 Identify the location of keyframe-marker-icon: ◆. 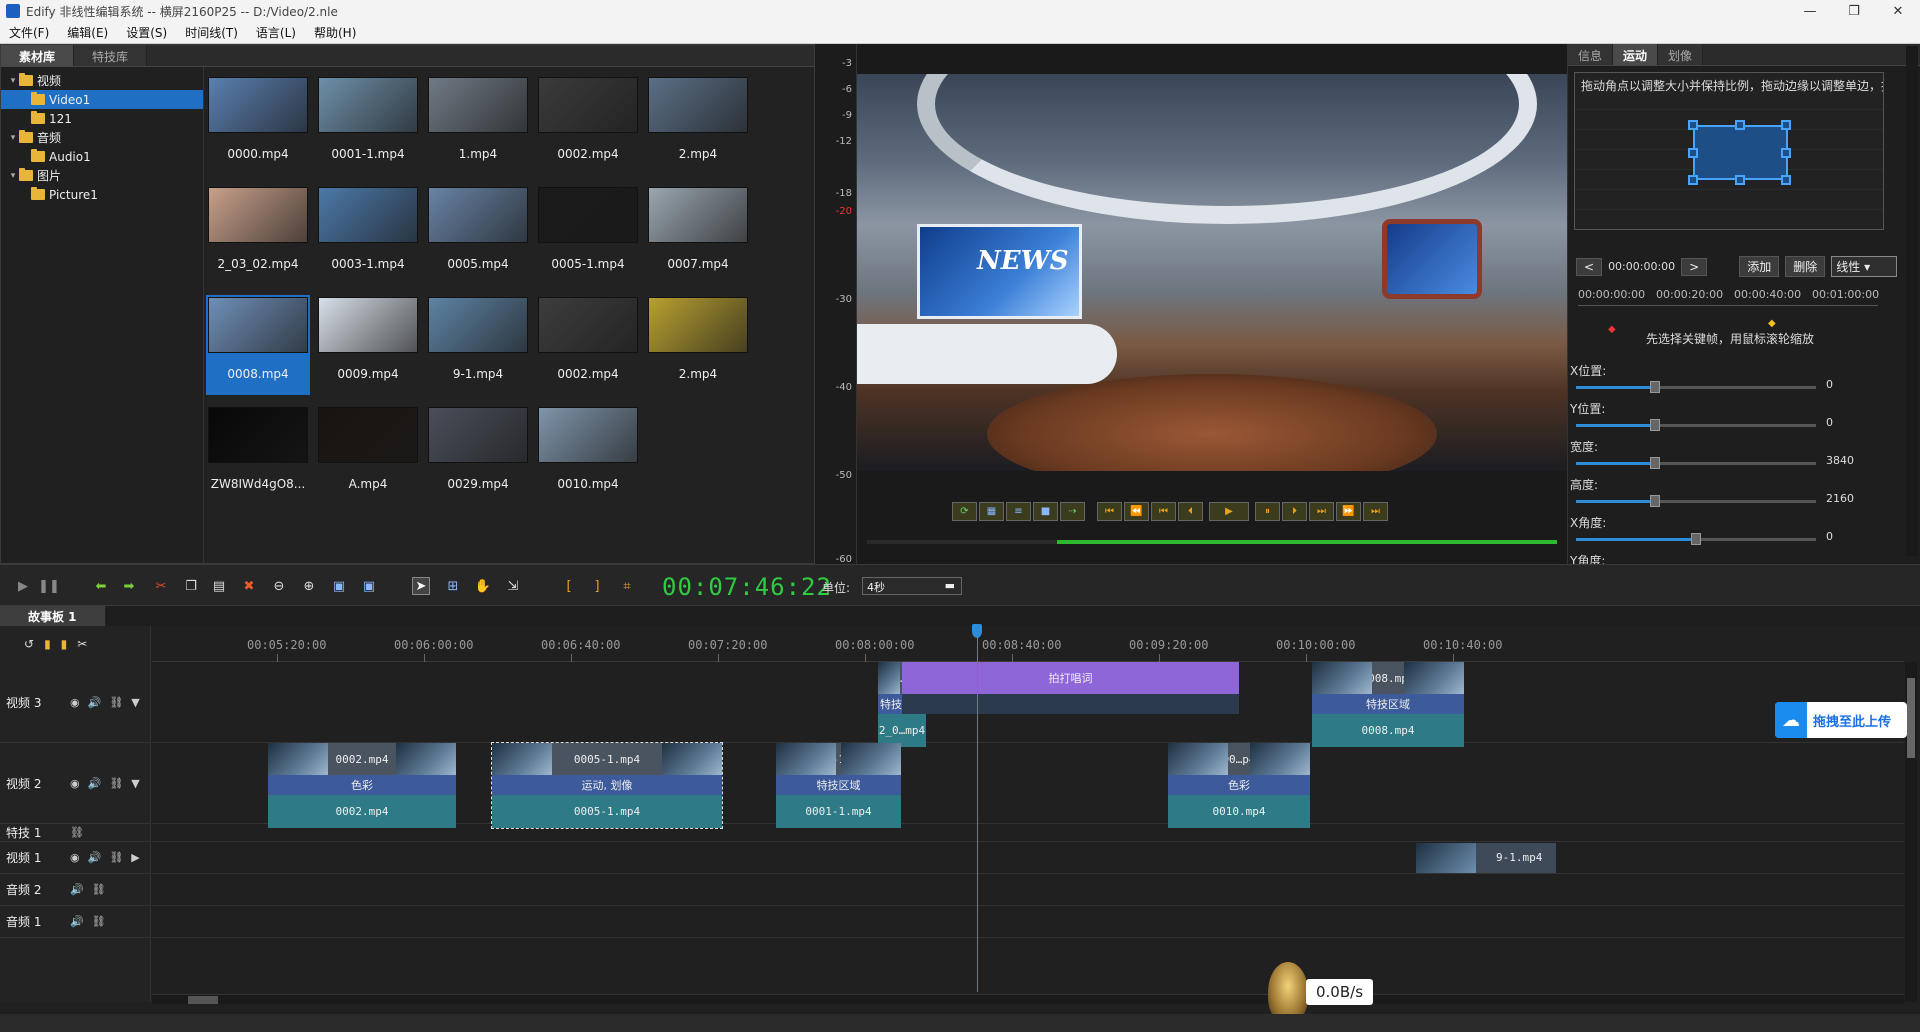
(1612, 329).